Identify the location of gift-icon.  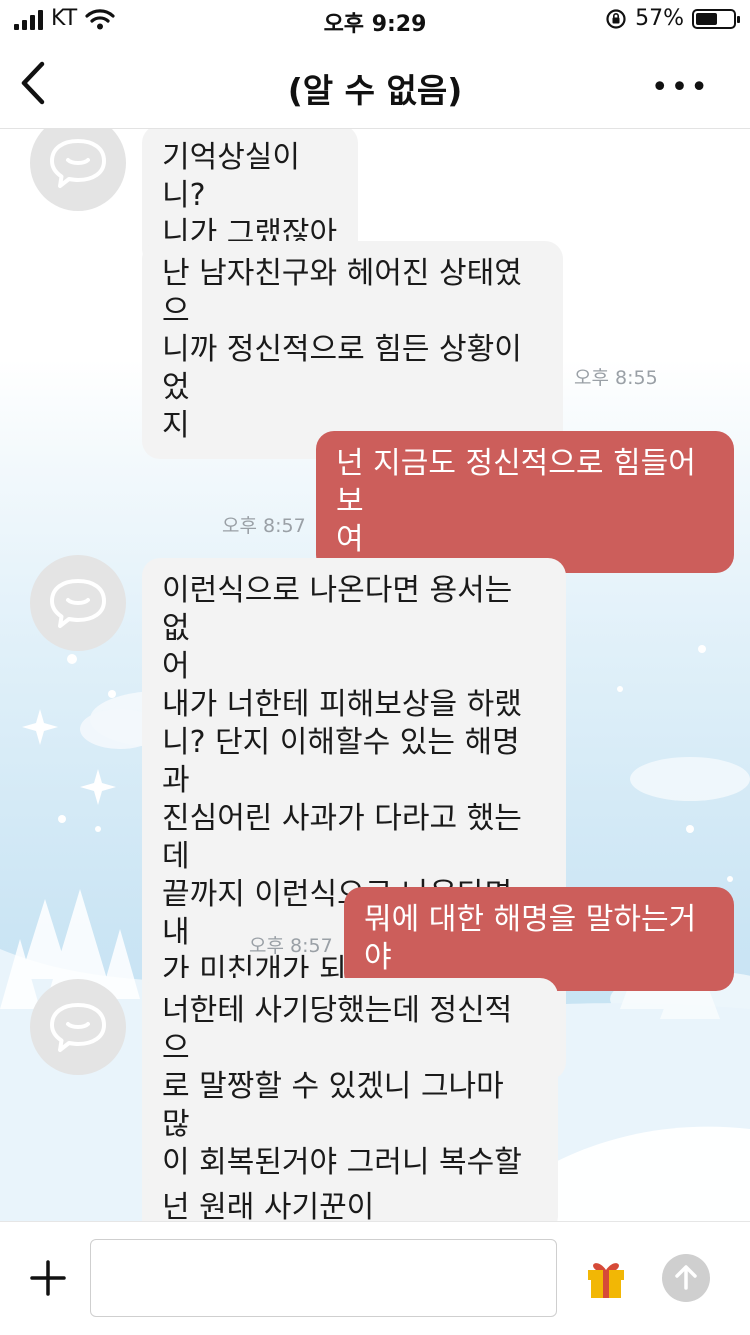
(606, 1277).